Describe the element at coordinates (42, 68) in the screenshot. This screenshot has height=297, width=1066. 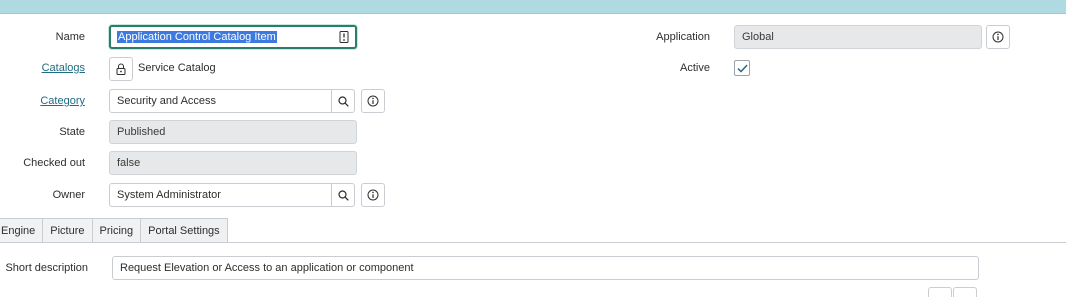
I see `catalogs-label-link: Catalogs` at that location.